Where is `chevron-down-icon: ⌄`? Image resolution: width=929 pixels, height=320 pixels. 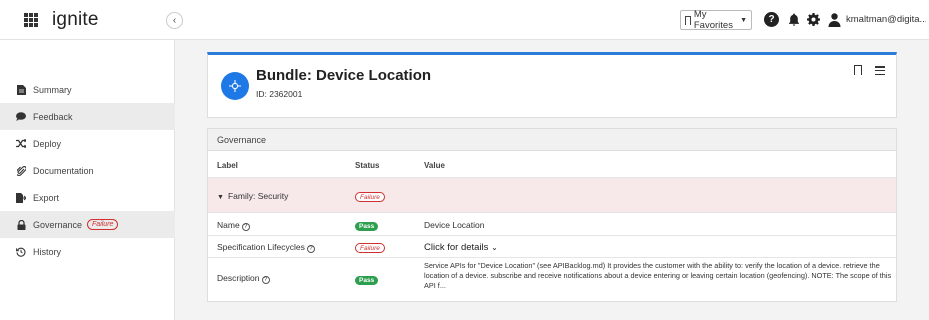
chevron-down-icon: ⌄ is located at coordinates (494, 247).